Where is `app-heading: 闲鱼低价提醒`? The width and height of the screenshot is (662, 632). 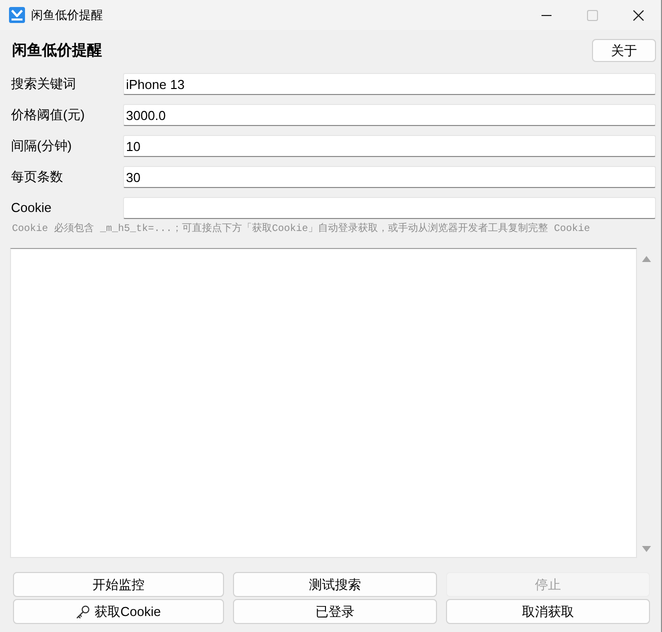 app-heading: 闲鱼低价提醒 is located at coordinates (56, 51).